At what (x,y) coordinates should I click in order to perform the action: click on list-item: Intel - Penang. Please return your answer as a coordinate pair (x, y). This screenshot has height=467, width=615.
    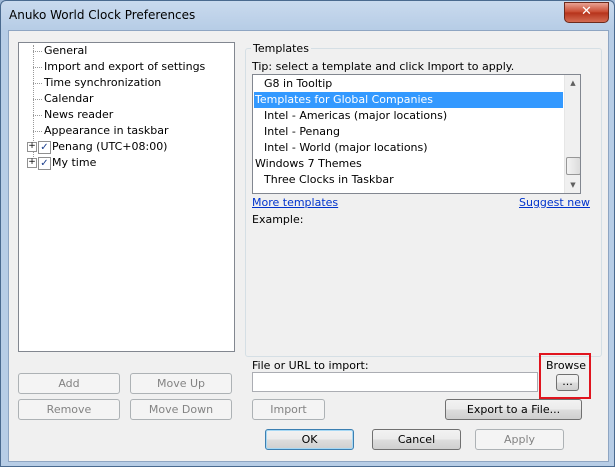
    Looking at the image, I should click on (413, 132).